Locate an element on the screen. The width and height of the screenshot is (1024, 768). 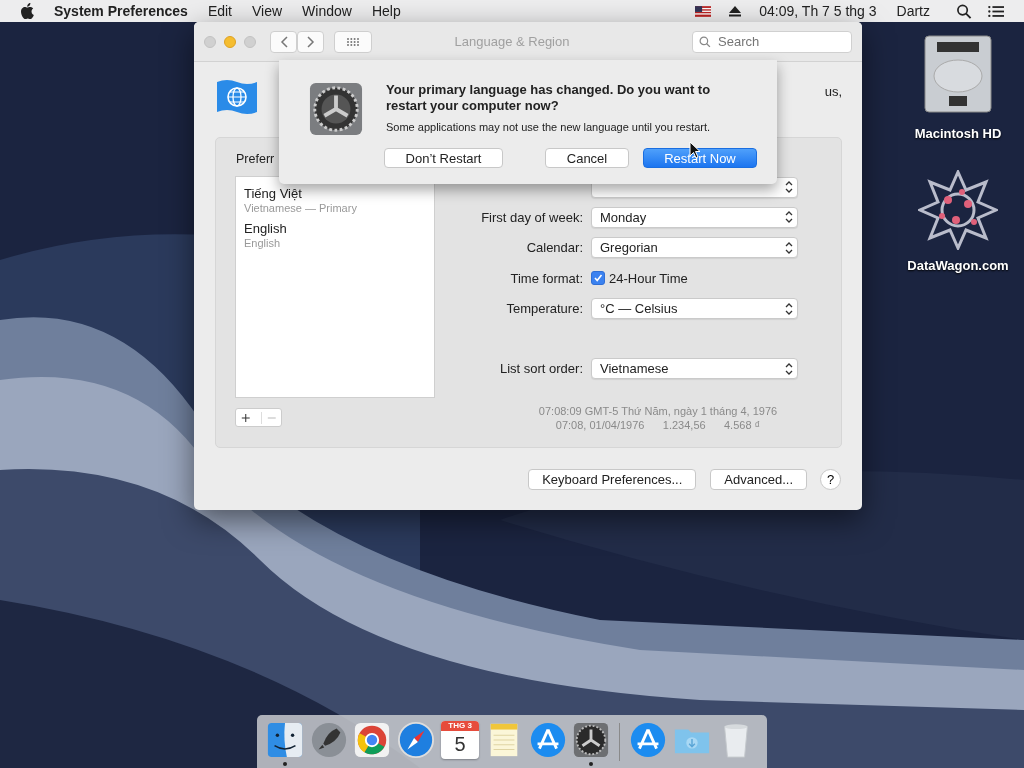
back-button is located at coordinates (283, 41).